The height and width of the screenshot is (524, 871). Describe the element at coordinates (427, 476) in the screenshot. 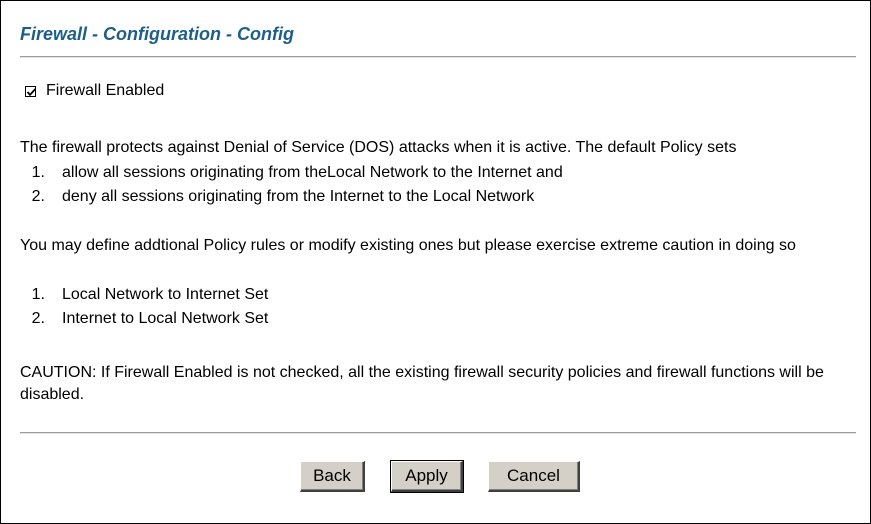

I see `apply-button: Apply` at that location.